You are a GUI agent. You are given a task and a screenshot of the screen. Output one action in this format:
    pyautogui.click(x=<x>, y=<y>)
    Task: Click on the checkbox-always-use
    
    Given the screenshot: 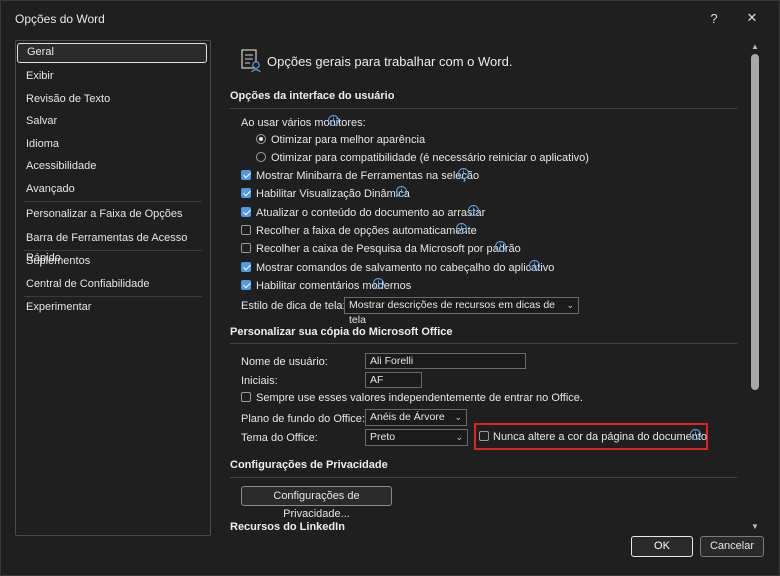 What is the action you would take?
    pyautogui.click(x=246, y=397)
    